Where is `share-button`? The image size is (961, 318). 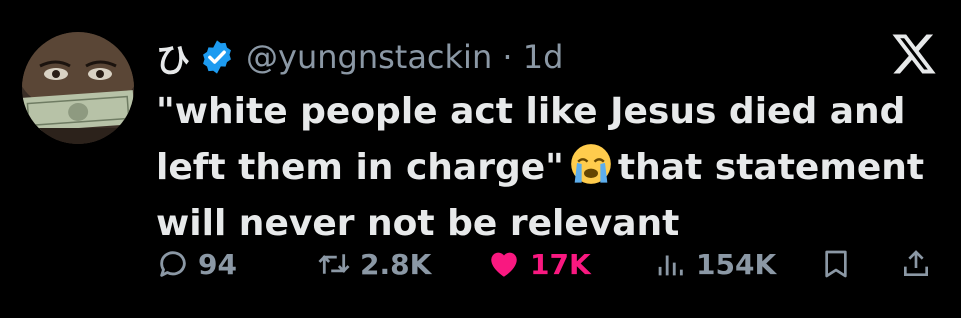
share-button is located at coordinates (920, 264).